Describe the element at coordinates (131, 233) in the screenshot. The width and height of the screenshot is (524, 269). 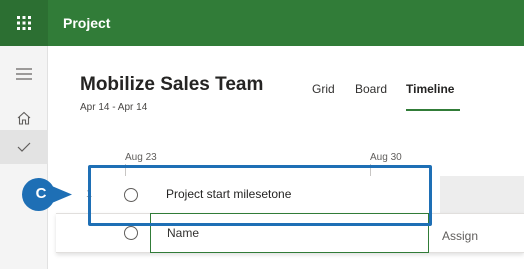
I see `new-task-checkbox` at that location.